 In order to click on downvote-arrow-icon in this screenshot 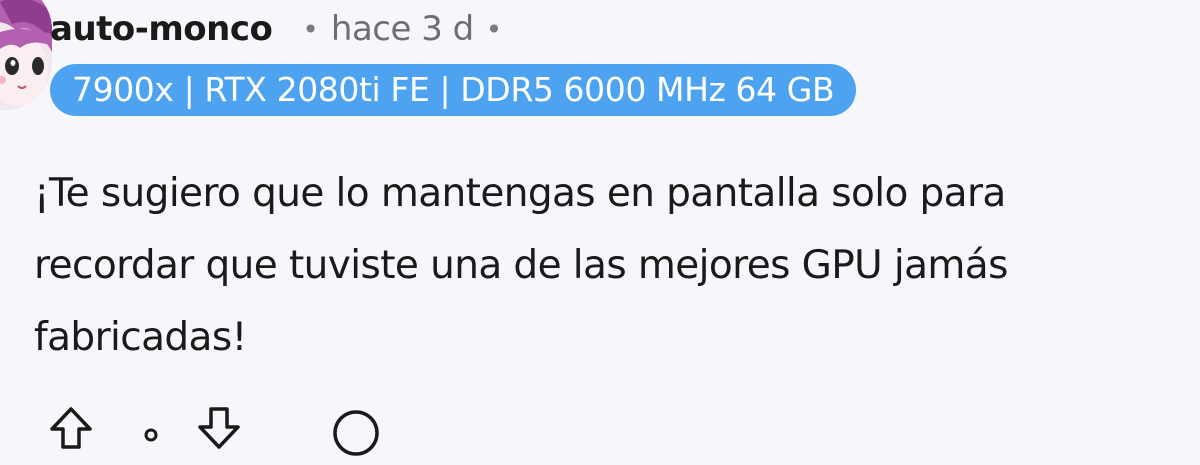, I will do `click(219, 430)`.